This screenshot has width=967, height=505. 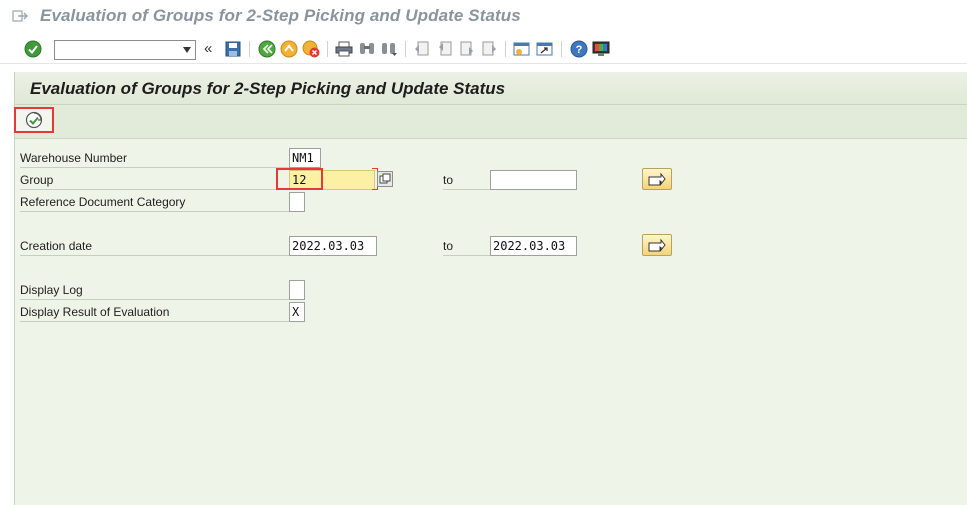 I want to click on group-label: Group, so click(x=155, y=180).